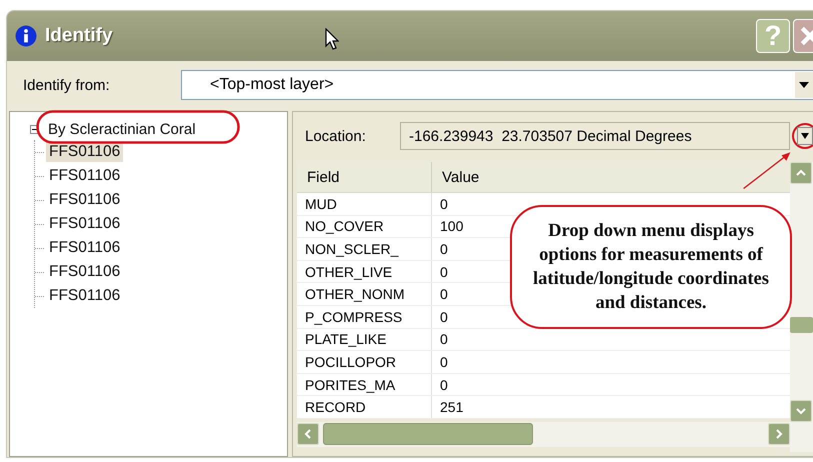 The height and width of the screenshot is (462, 813). What do you see at coordinates (364, 249) in the screenshot?
I see `table-cell: NON_SCLER_` at bounding box center [364, 249].